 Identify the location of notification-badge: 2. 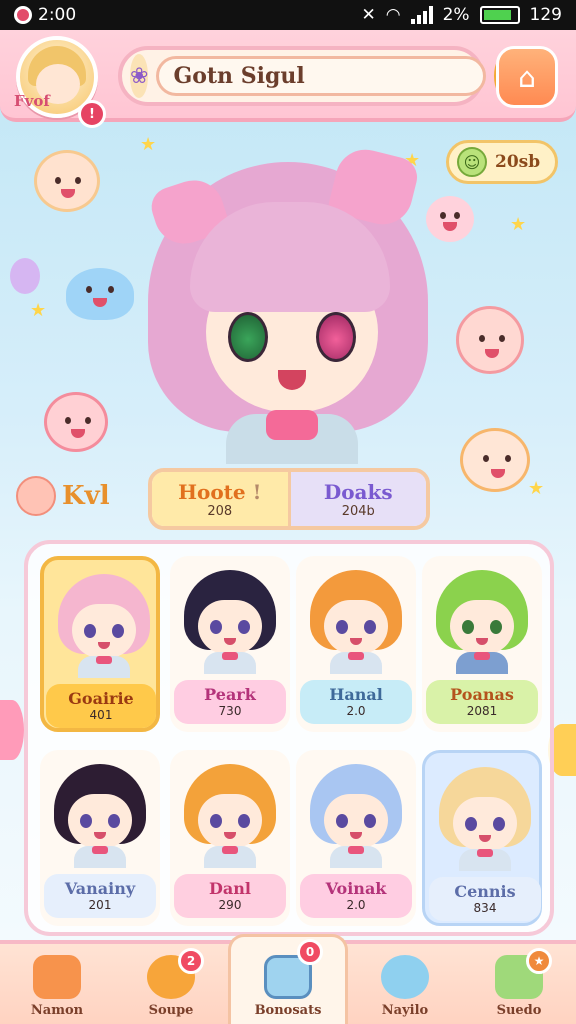
(191, 961).